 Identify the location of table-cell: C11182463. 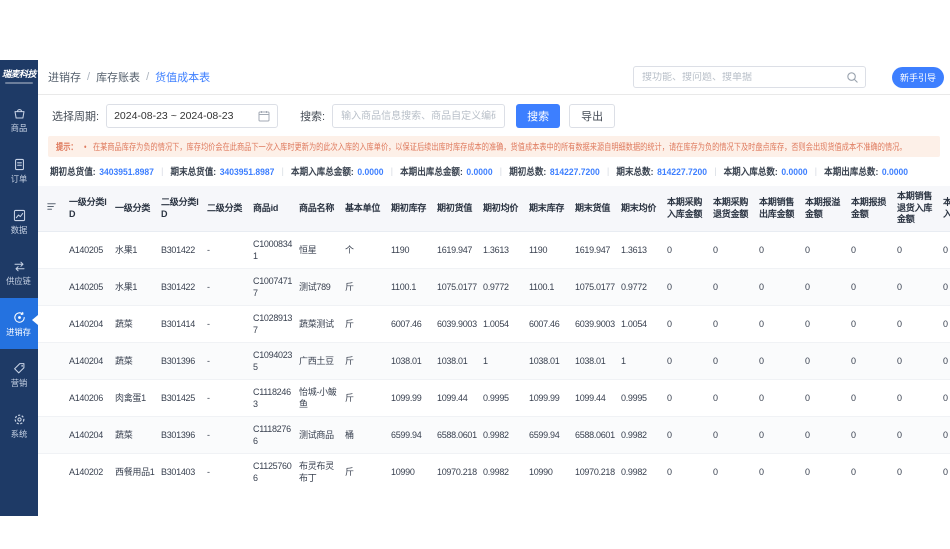
(272, 398).